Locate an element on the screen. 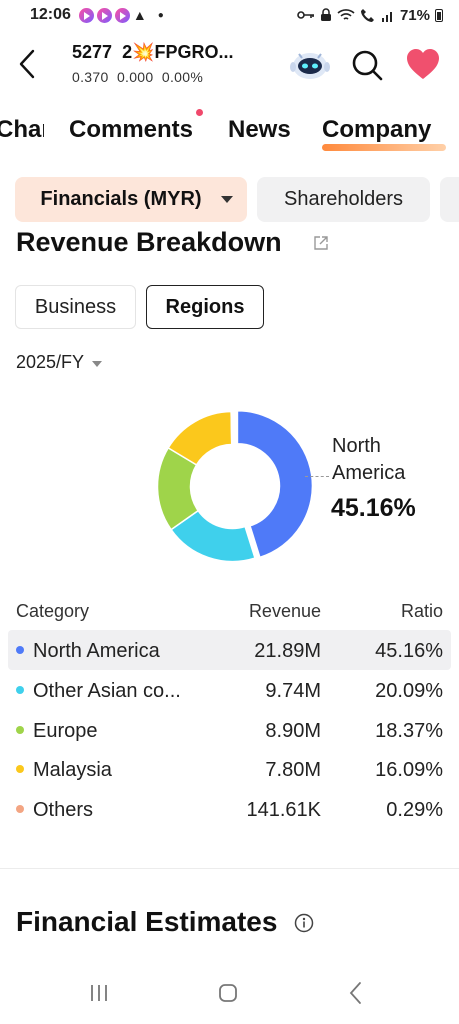 This screenshot has height=1024, width=459. robot-assistant-icon is located at coordinates (310, 66).